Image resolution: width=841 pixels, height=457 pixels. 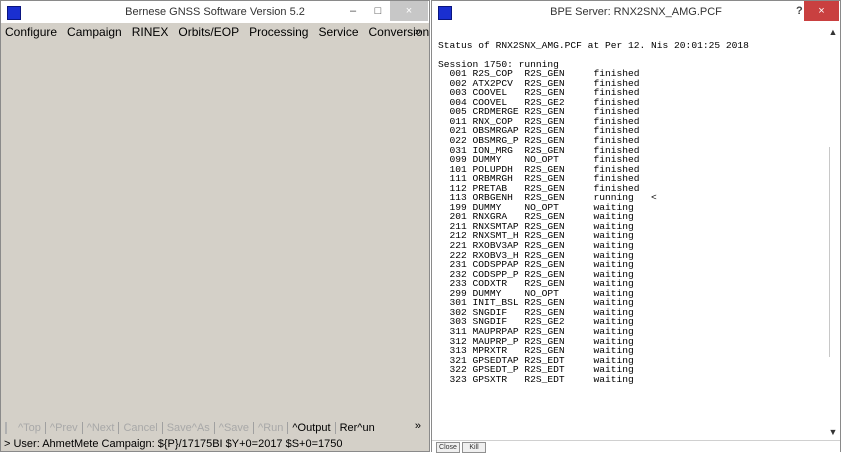 I want to click on save-as-button: Save^As, so click(x=189, y=428).